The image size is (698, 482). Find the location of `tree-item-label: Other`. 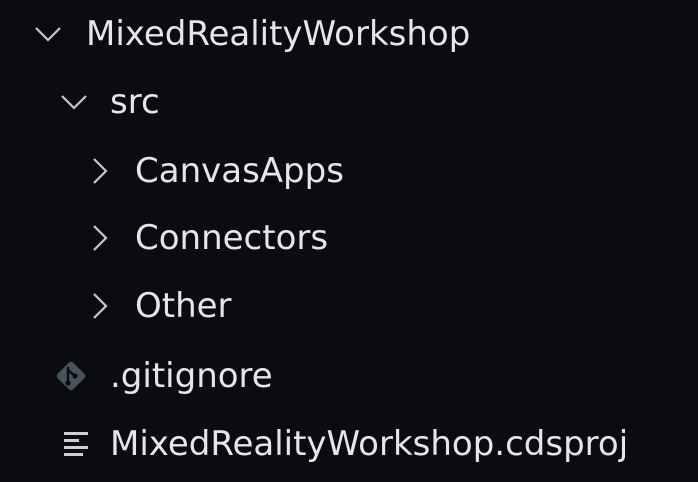

tree-item-label: Other is located at coordinates (183, 305).